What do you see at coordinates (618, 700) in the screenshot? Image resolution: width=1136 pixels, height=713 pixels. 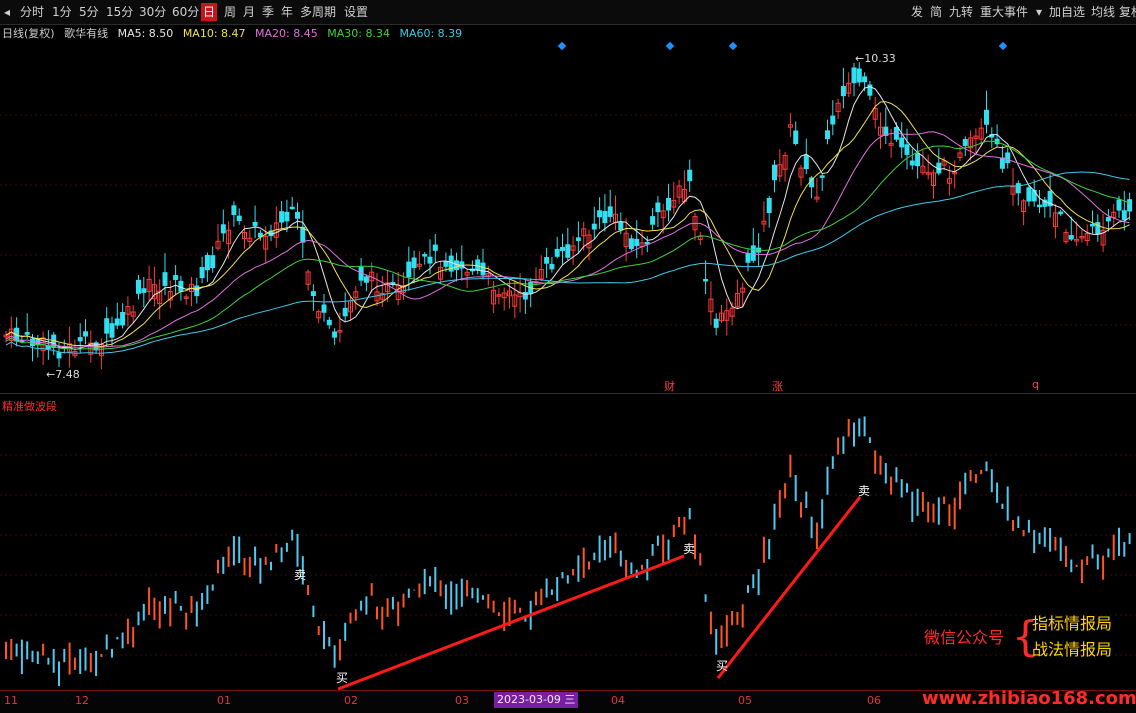 I see `axis-month: 04` at bounding box center [618, 700].